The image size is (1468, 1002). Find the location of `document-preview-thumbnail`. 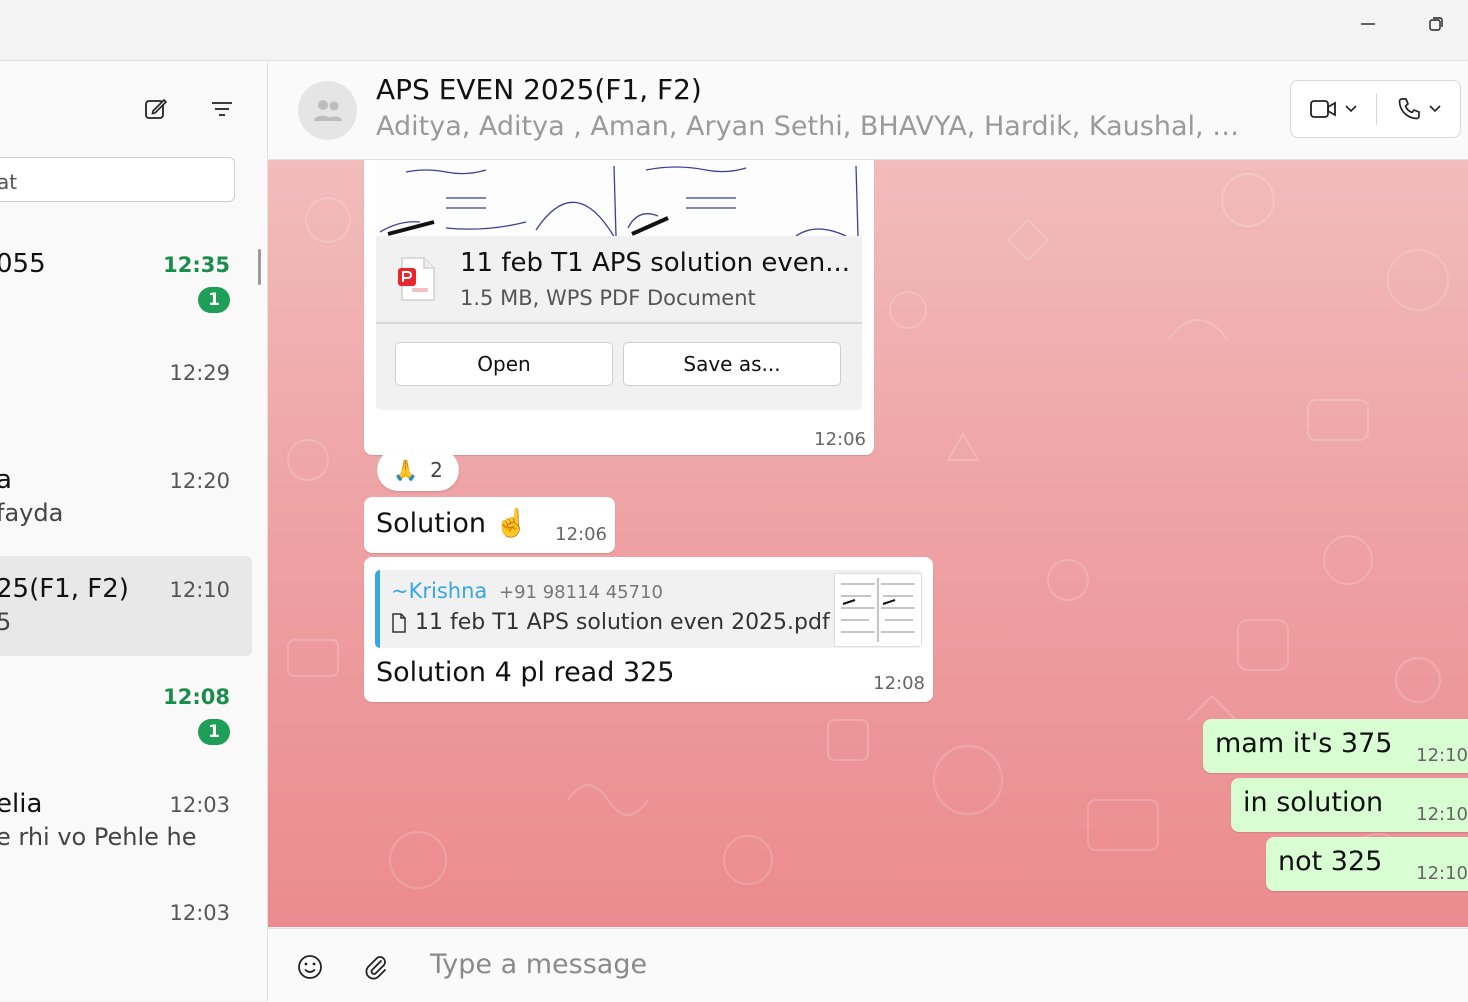

document-preview-thumbnail is located at coordinates (619, 198).